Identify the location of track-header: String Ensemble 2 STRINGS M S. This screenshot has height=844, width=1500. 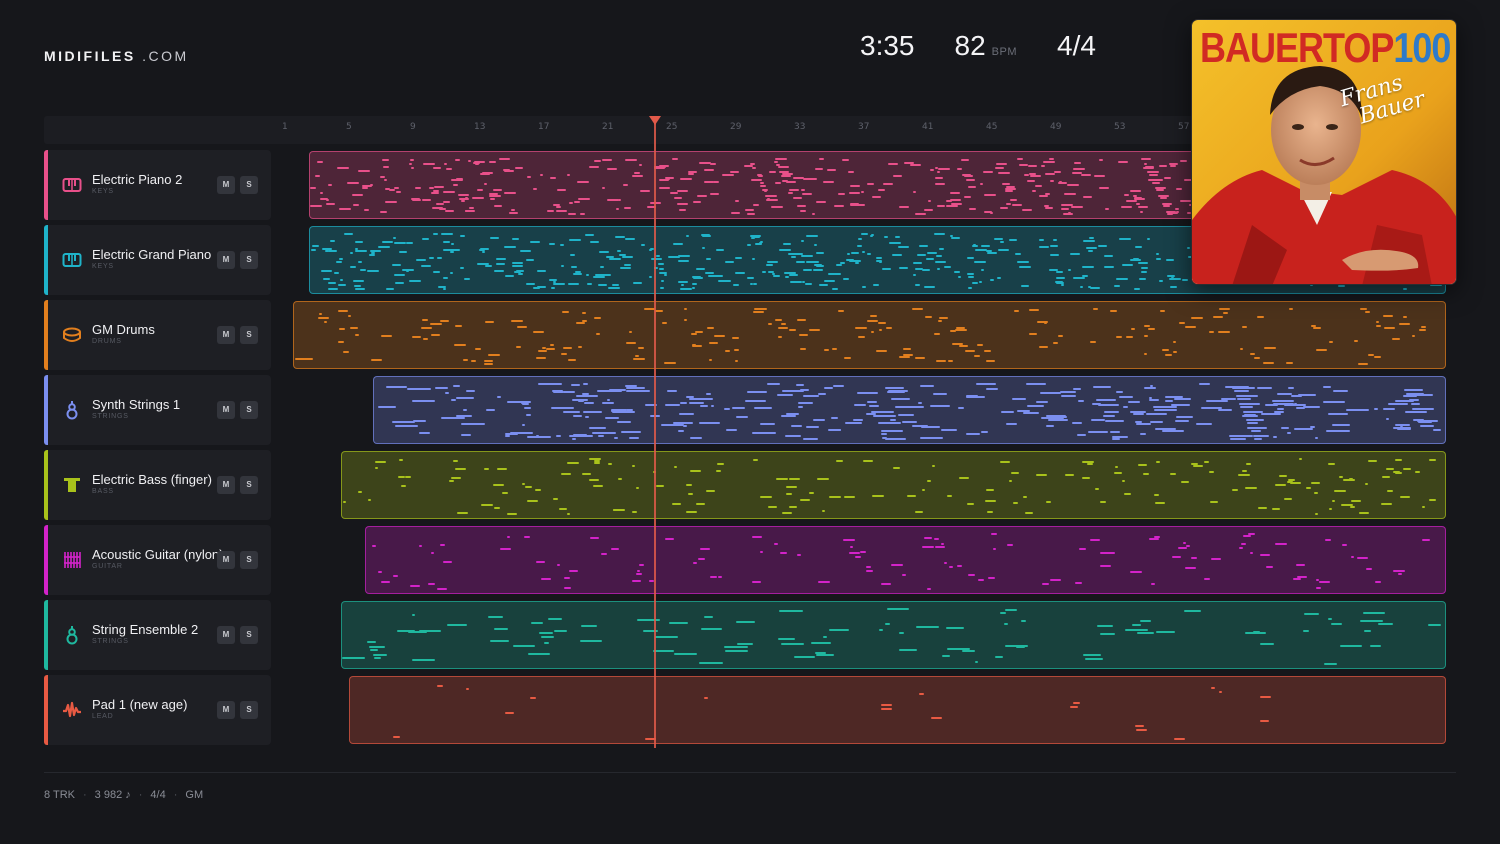
(157, 635).